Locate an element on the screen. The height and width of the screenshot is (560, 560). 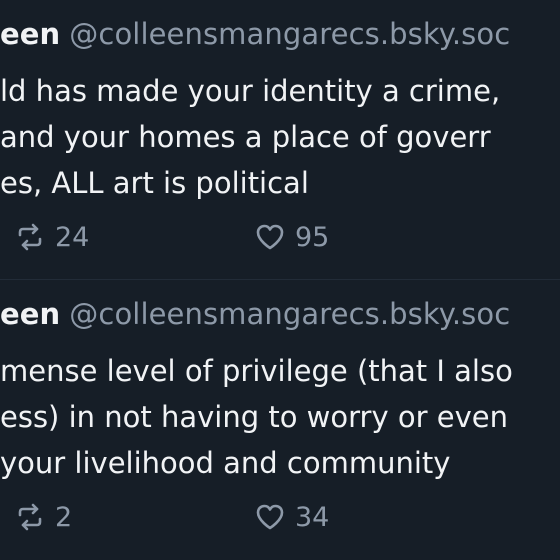
post-actions: 24 95 is located at coordinates (280, 237).